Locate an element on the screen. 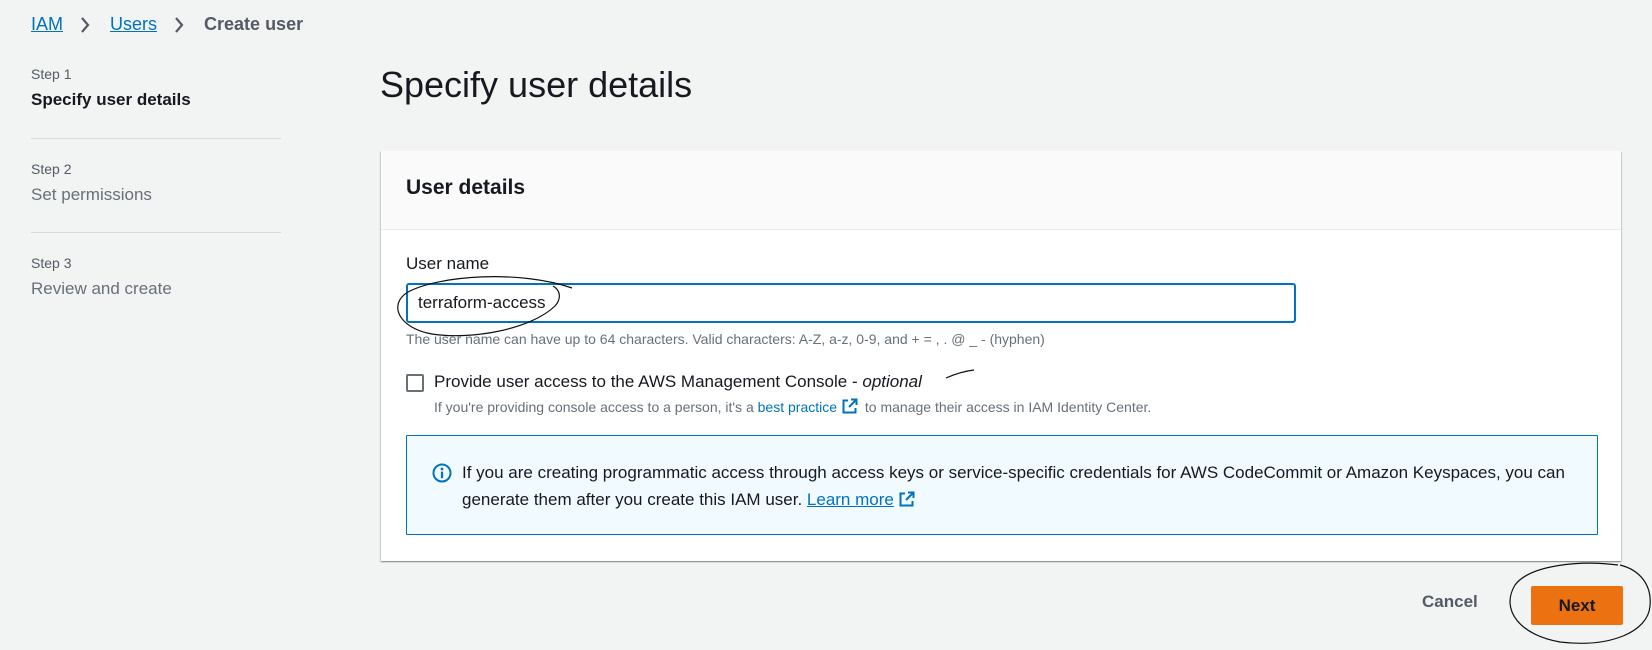 The height and width of the screenshot is (650, 1652). username-label: User name is located at coordinates (448, 263).